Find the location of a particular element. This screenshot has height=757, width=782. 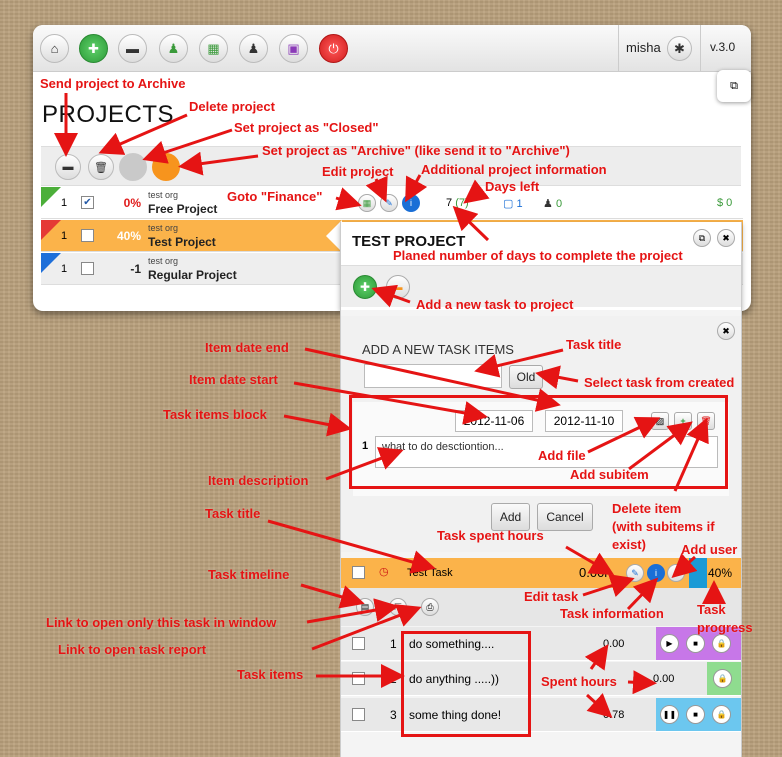

user-icon: ♟ is located at coordinates (173, 48).